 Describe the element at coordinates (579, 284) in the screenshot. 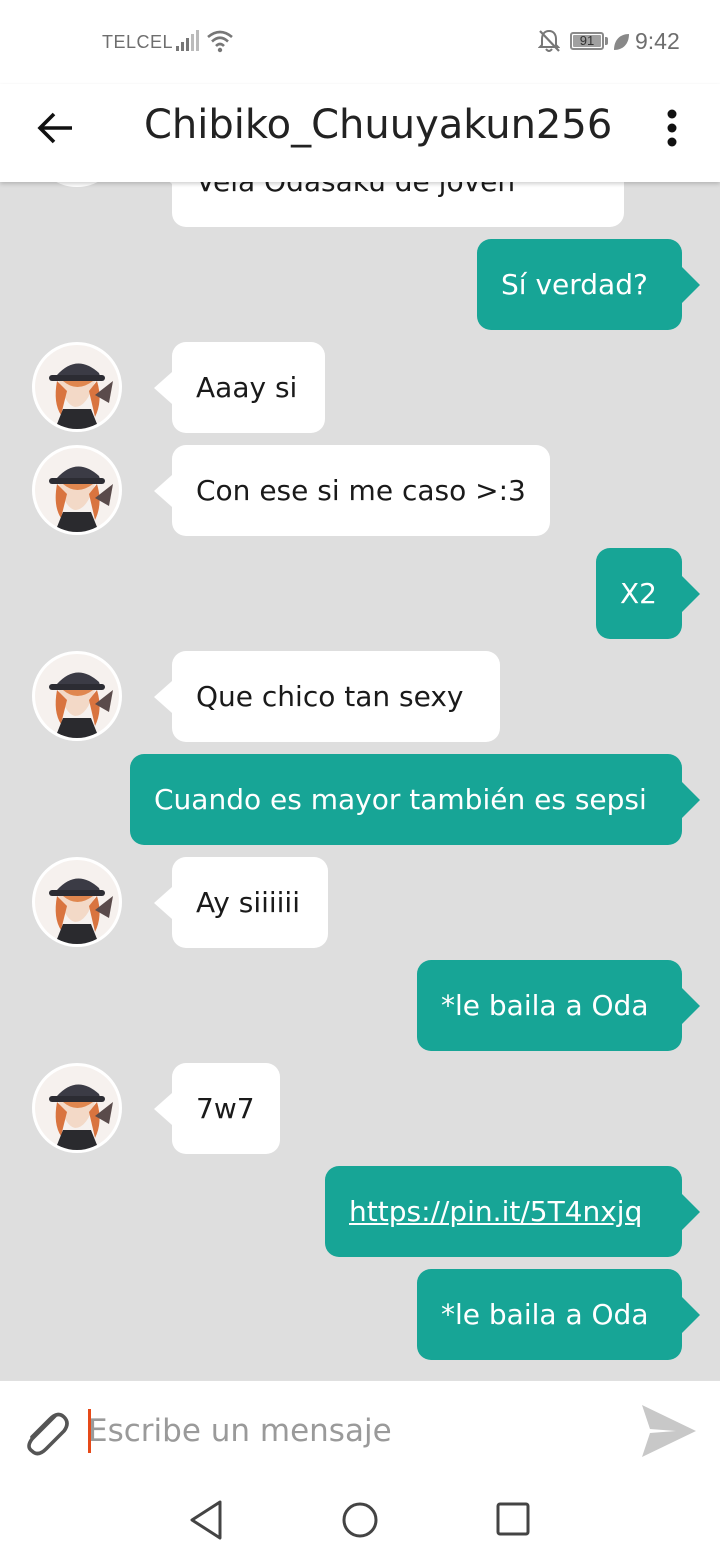

I see `message-bubble-outgoing: Sí verdad?` at that location.